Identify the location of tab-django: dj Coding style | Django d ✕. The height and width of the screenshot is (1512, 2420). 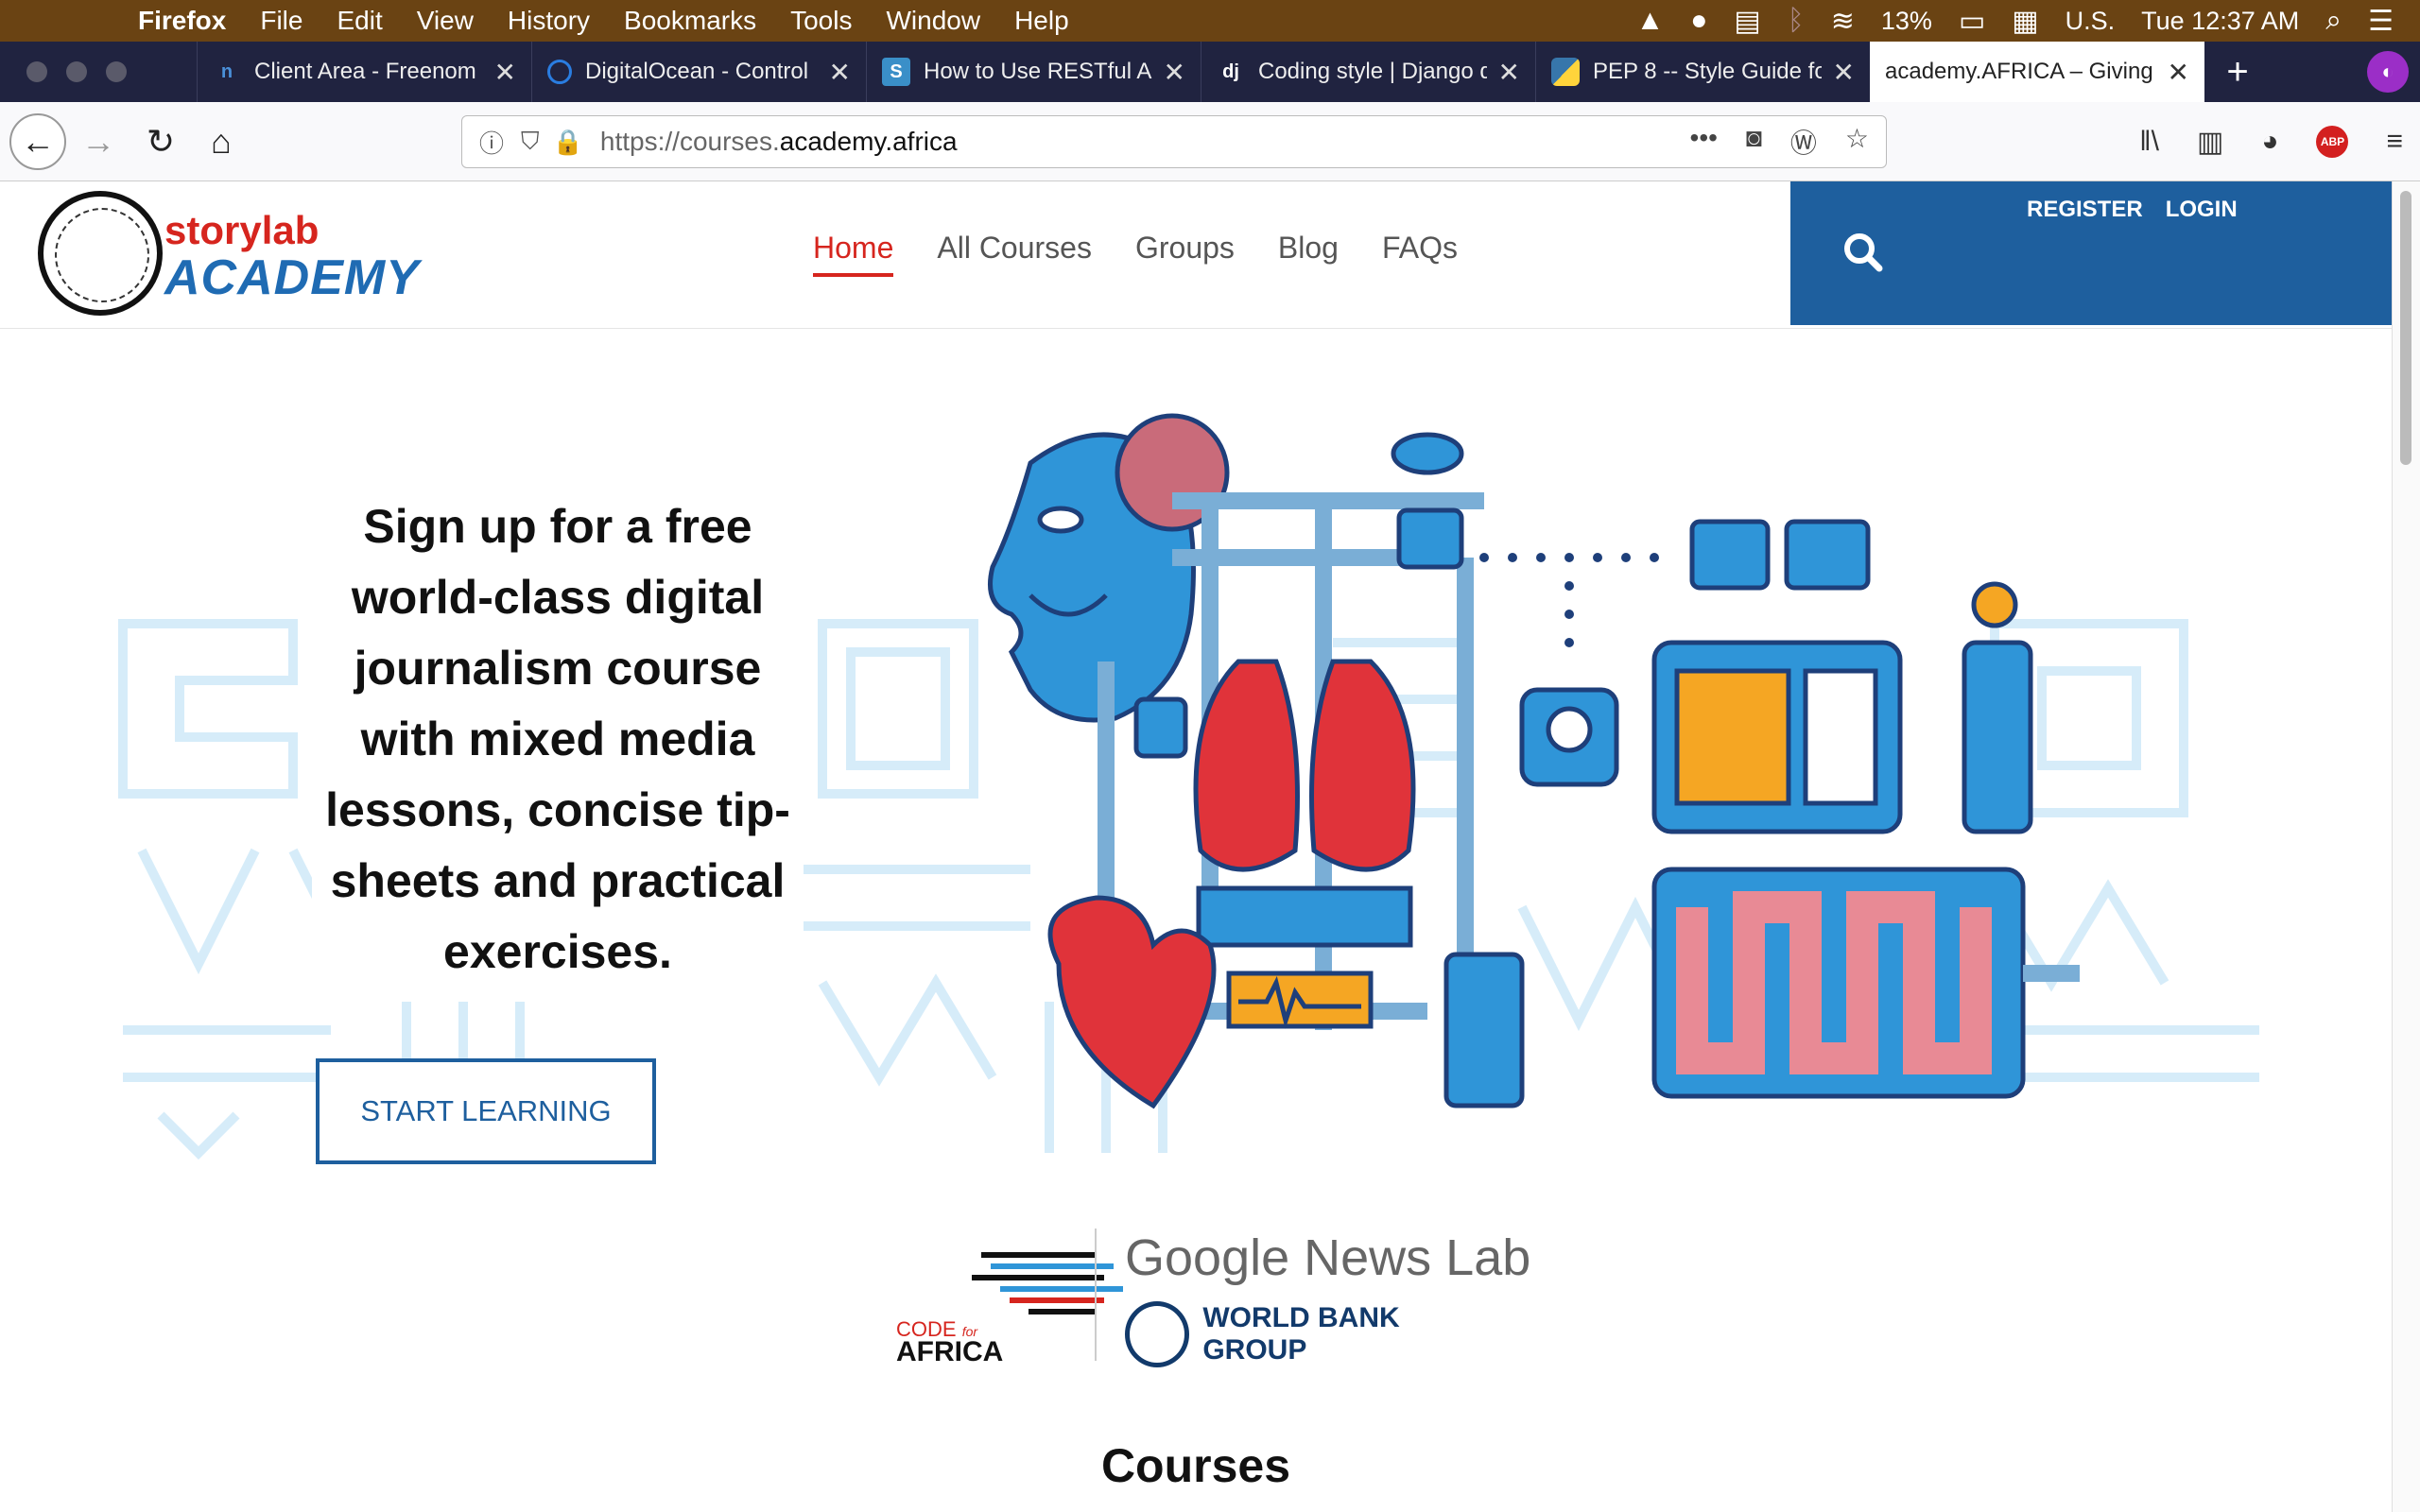
(1368, 72).